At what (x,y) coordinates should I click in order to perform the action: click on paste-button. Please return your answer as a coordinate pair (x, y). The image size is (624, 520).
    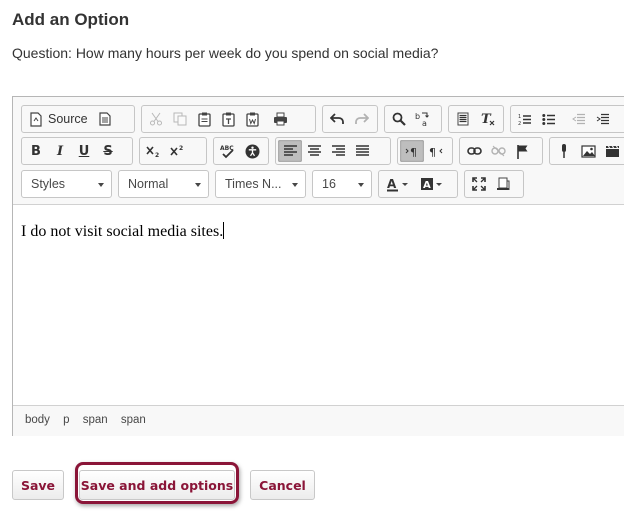
    Looking at the image, I should click on (204, 119).